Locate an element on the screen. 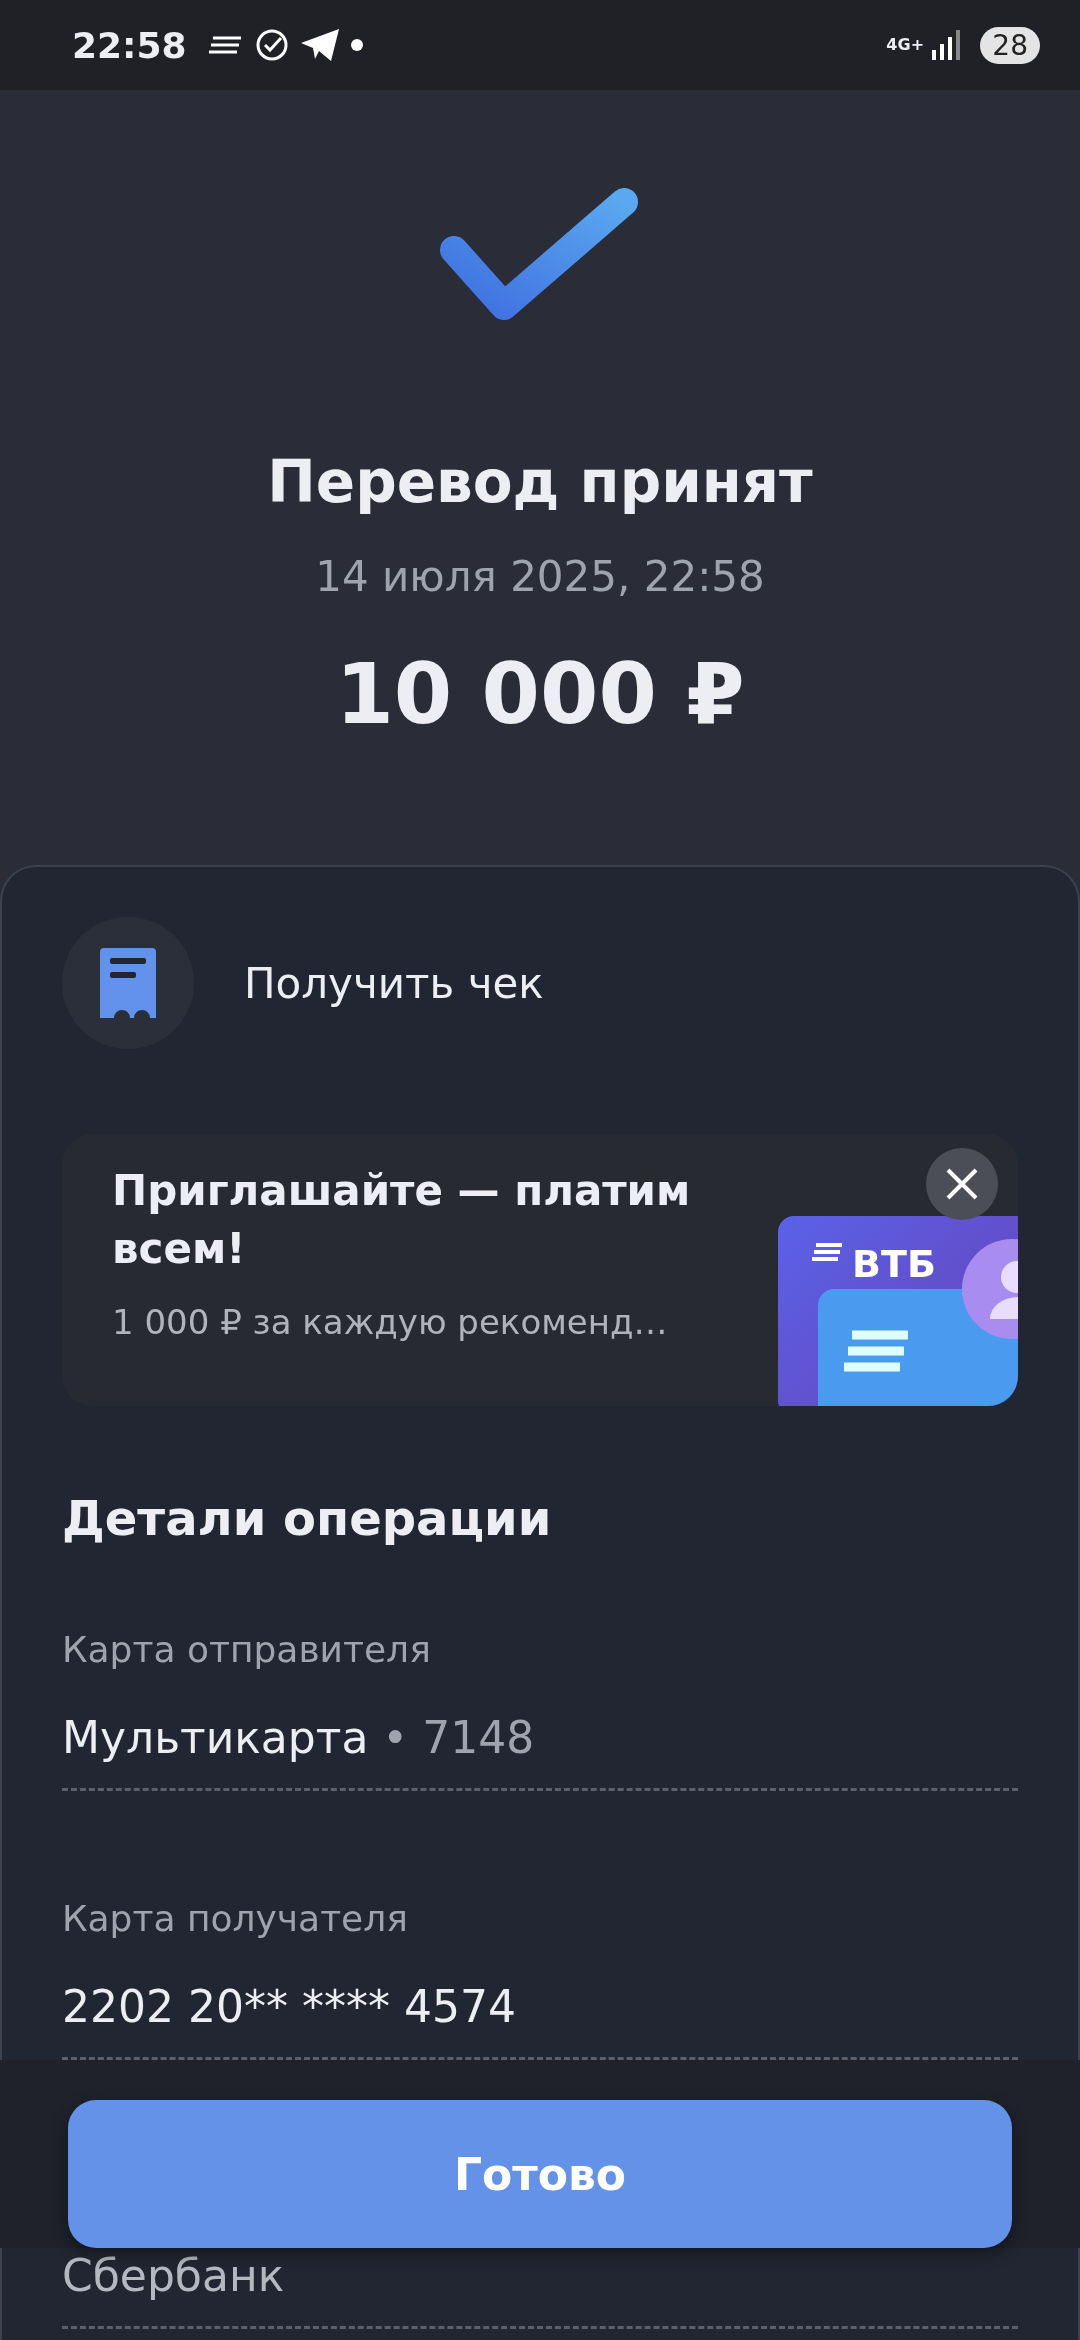 The width and height of the screenshot is (1080, 2340). field-label: Карта отправителя is located at coordinates (247, 1650).